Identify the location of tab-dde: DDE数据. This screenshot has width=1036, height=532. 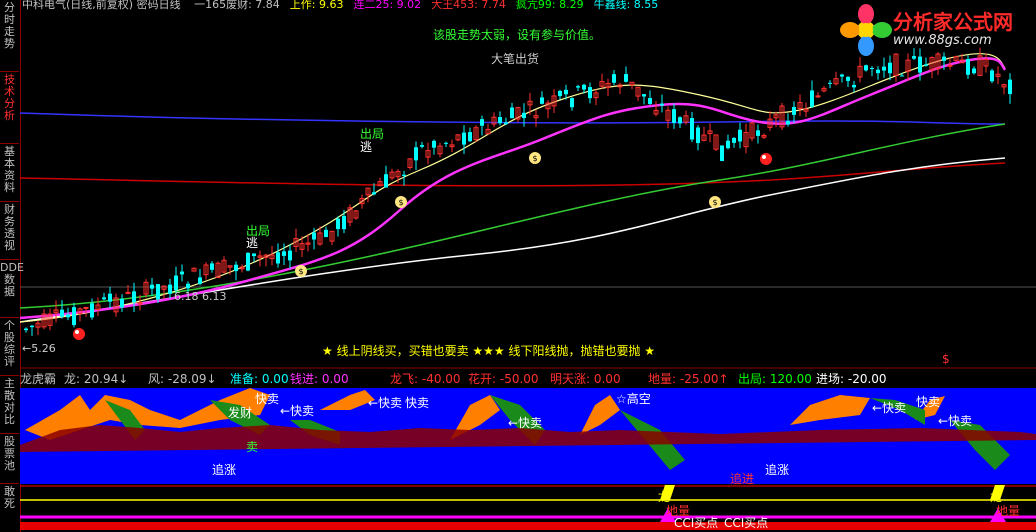
(12, 289).